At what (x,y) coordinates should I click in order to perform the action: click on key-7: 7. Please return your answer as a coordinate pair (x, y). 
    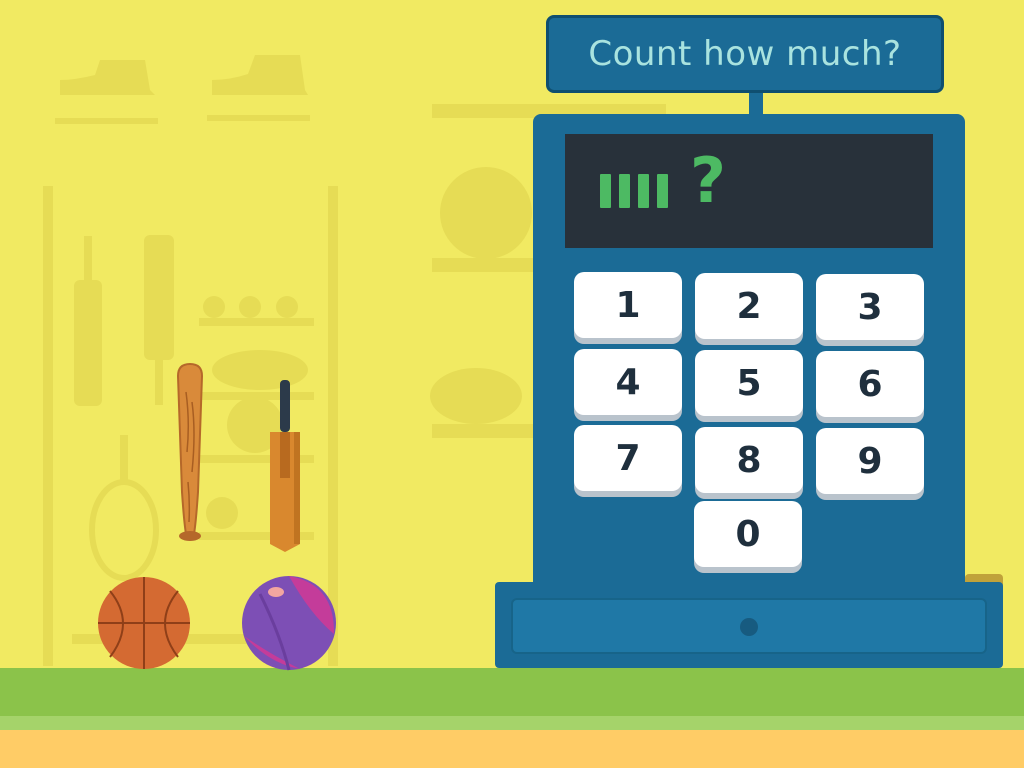
    Looking at the image, I should click on (628, 458).